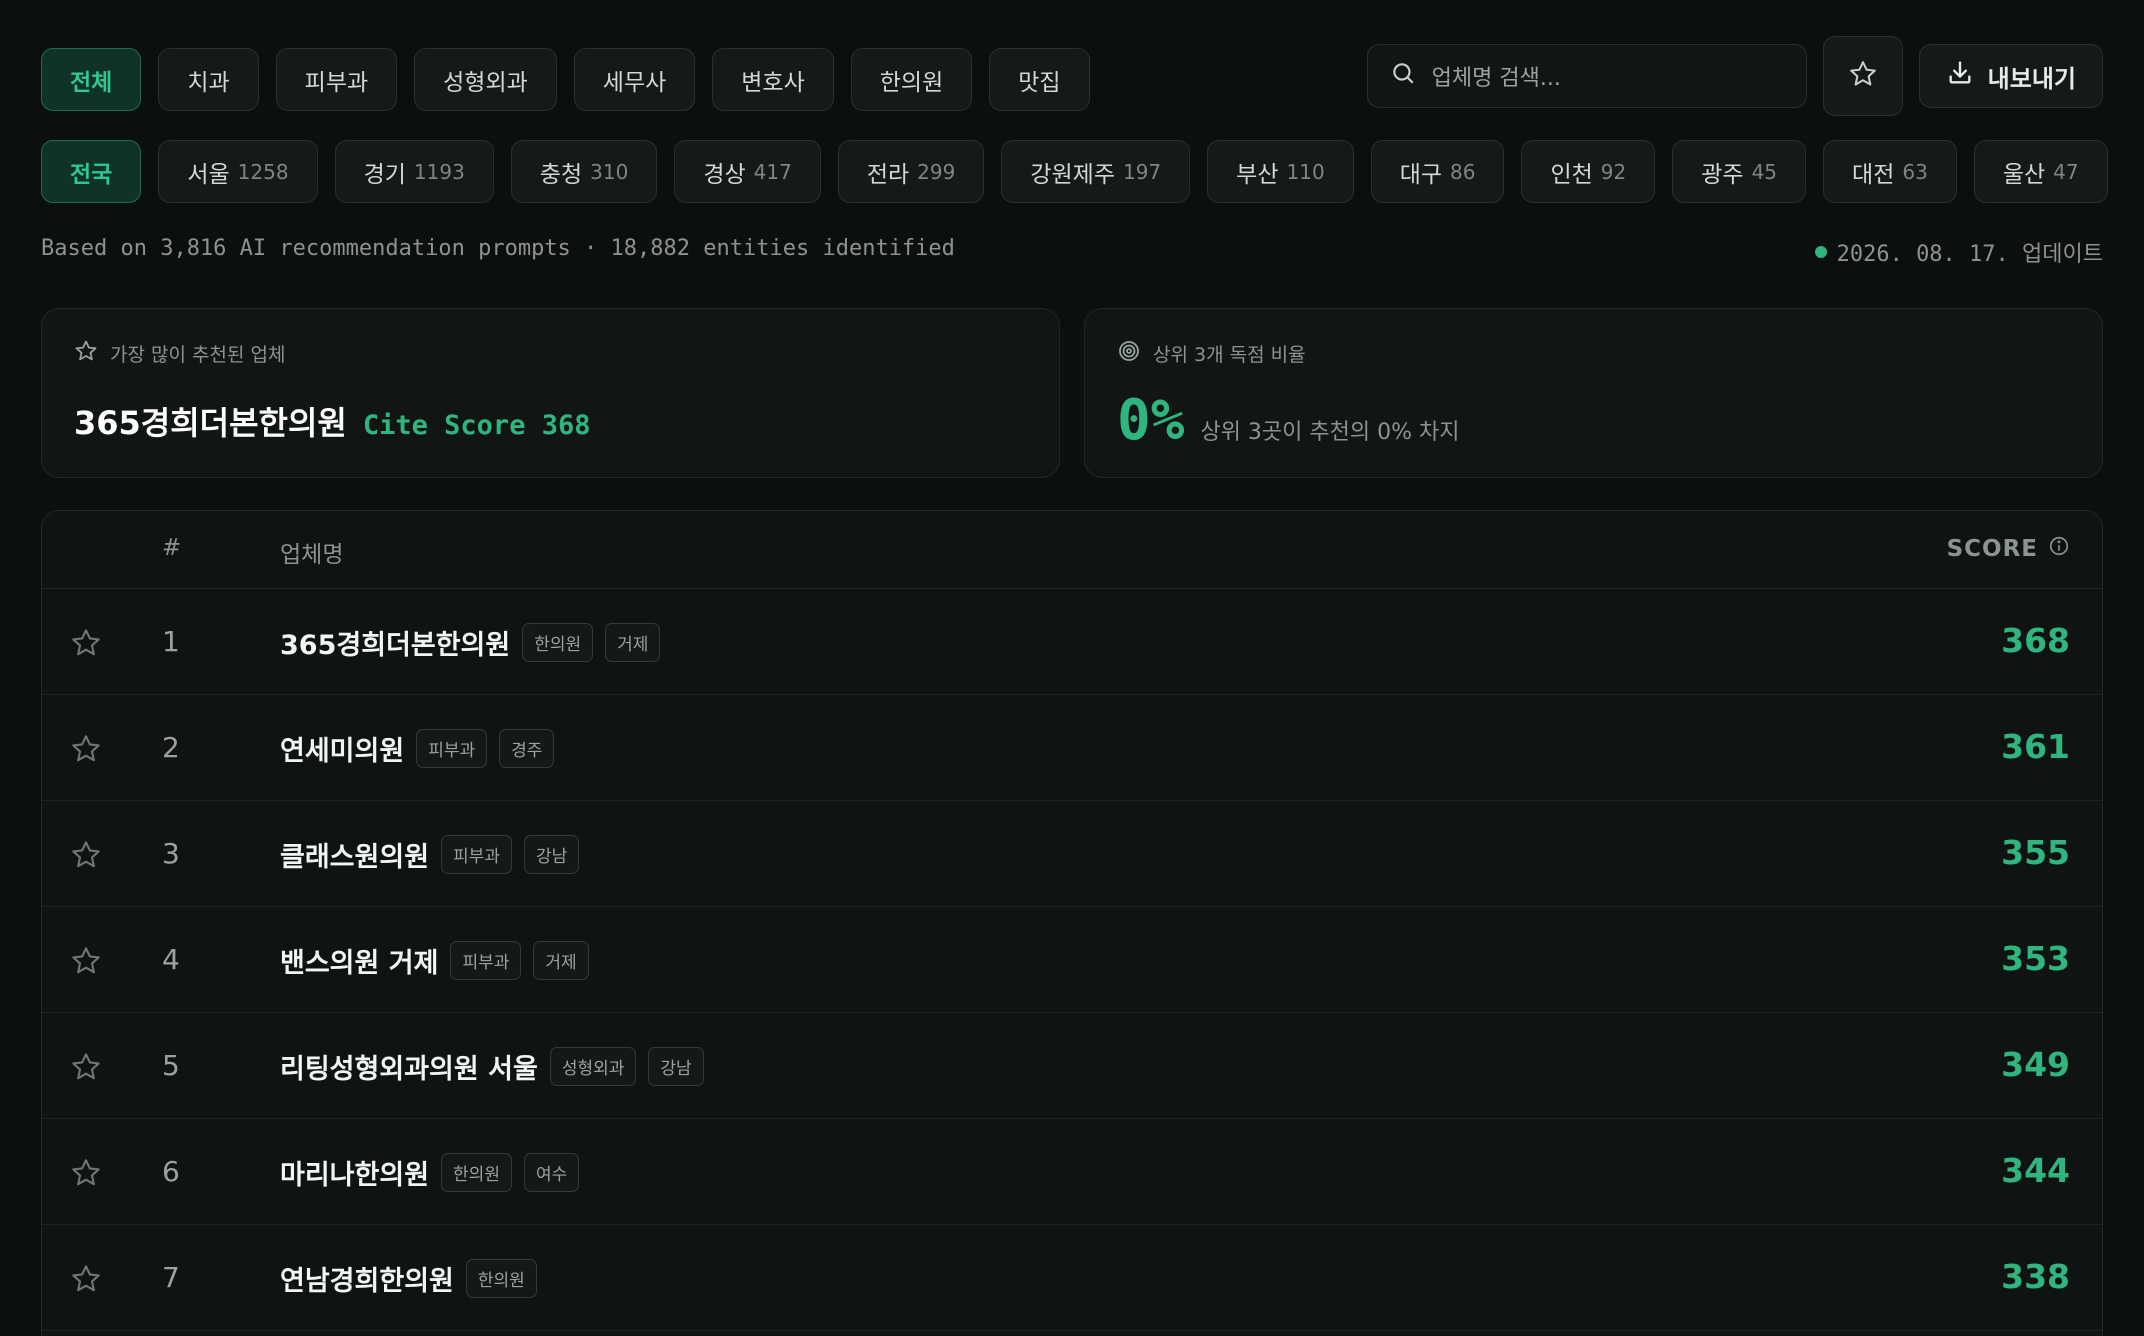 This screenshot has height=1336, width=2144. Describe the element at coordinates (1960, 76) in the screenshot. I see `download-icon` at that location.